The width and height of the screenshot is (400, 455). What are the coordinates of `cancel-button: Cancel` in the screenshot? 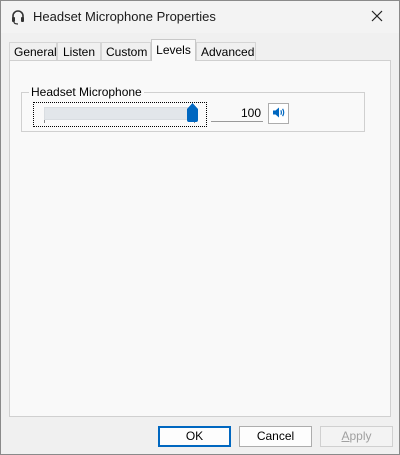 It's located at (275, 436).